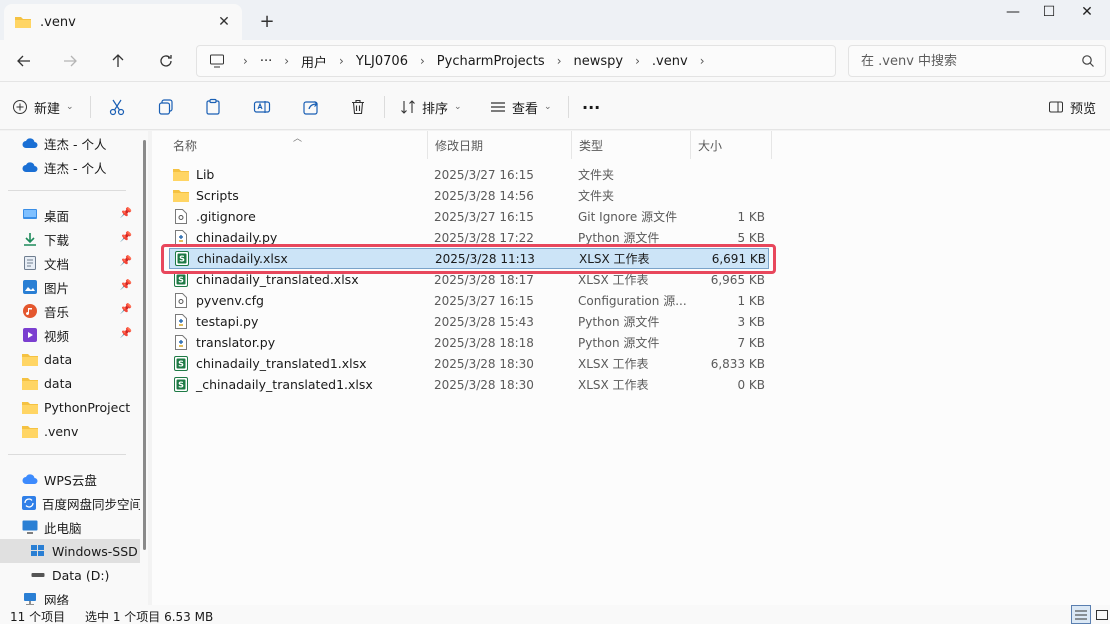  What do you see at coordinates (548, 107) in the screenshot?
I see `chevron-down-icon: ⌄` at bounding box center [548, 107].